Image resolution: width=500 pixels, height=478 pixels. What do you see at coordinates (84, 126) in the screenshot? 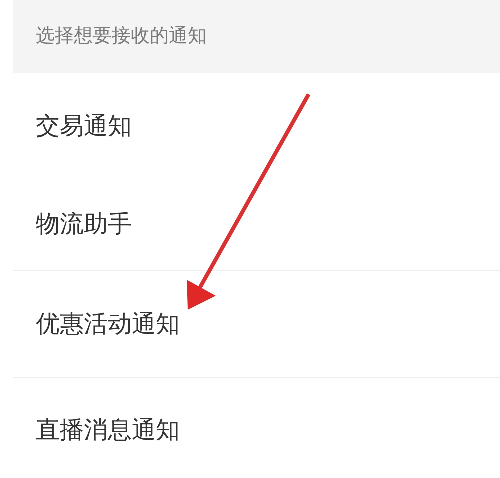
I see `notification-option: 交易通知` at bounding box center [84, 126].